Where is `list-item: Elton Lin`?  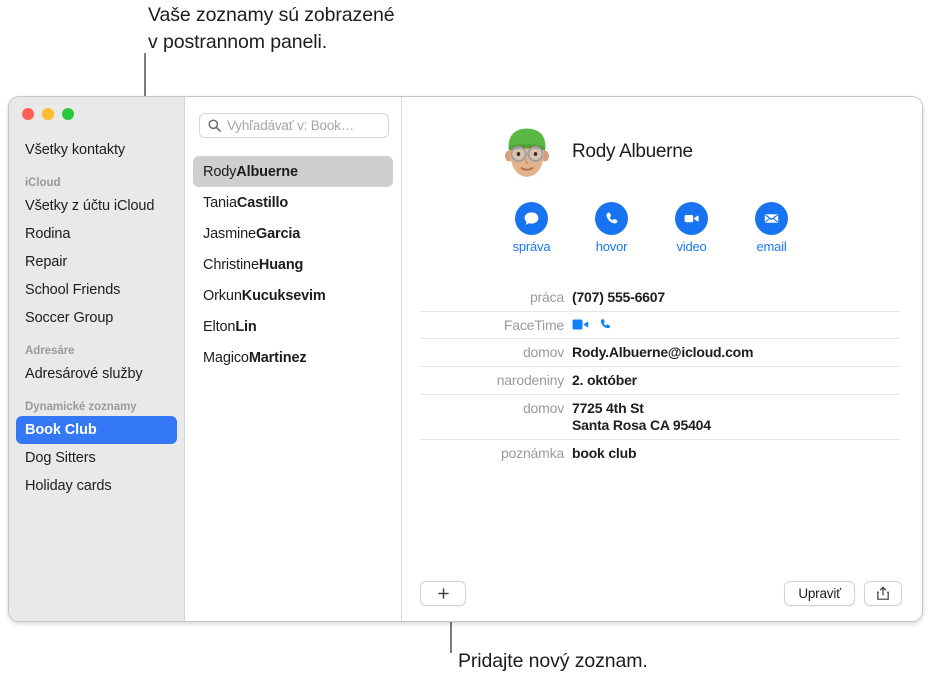 list-item: Elton Lin is located at coordinates (293, 326).